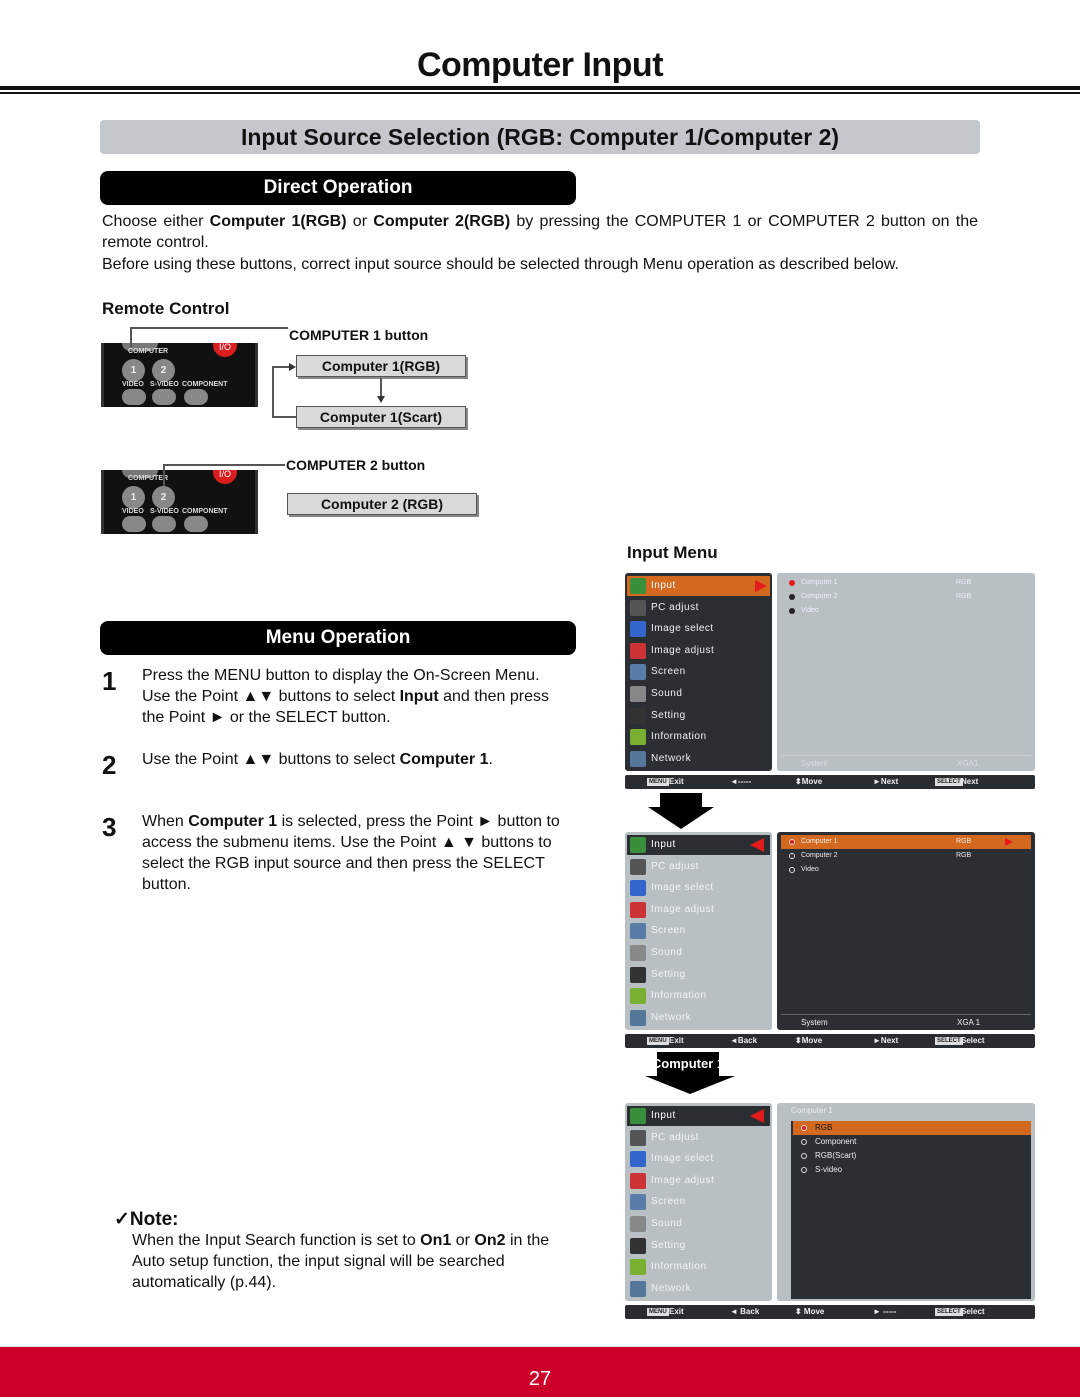  Describe the element at coordinates (382, 504) in the screenshot. I see `computer-2-rgb-box: Computer 2 (RGB)` at that location.